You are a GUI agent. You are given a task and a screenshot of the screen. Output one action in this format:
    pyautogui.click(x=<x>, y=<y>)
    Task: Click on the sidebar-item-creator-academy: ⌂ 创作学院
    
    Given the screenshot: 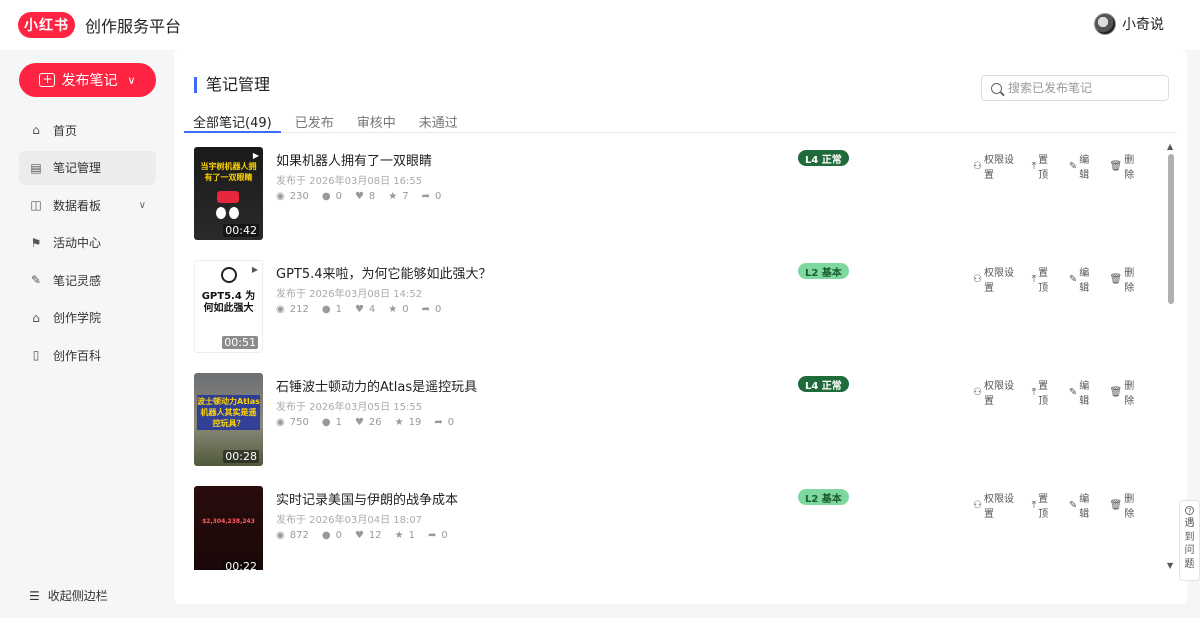 What is the action you would take?
    pyautogui.click(x=87, y=318)
    